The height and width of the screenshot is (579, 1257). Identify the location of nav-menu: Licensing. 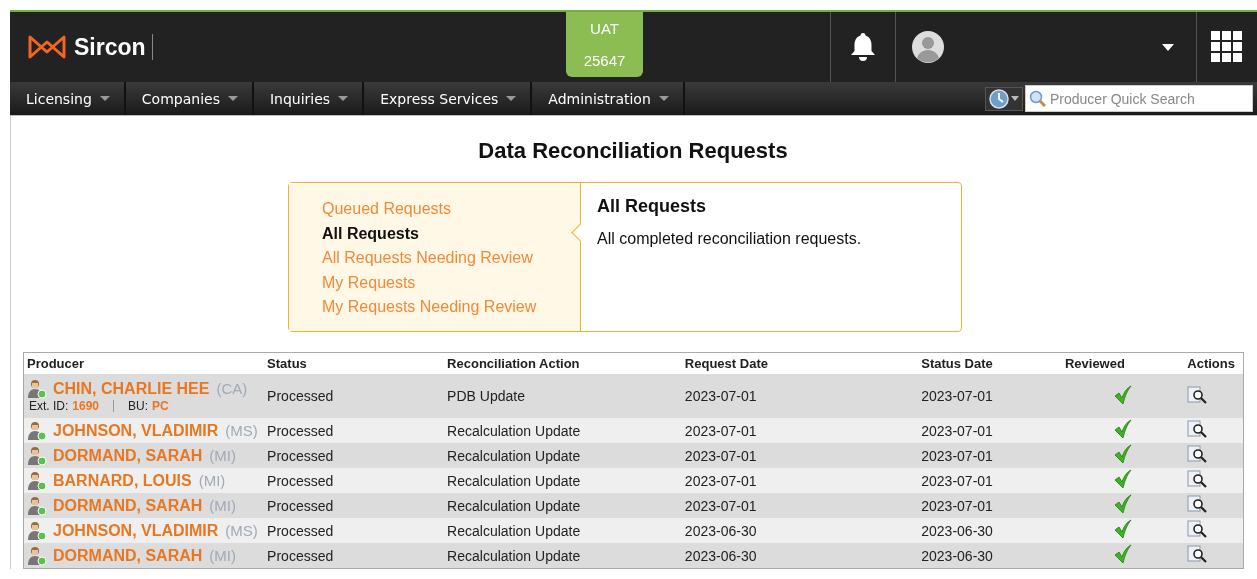
(68, 98).